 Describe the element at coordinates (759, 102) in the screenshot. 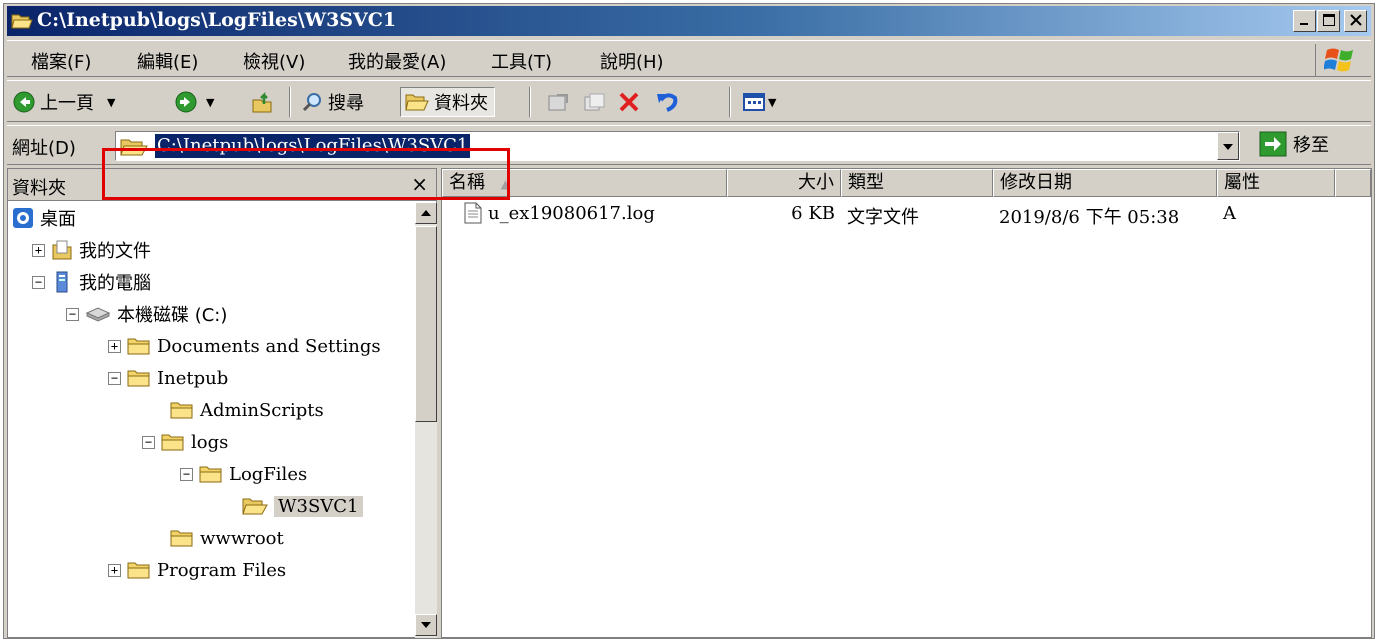

I see `views-button: ▼` at that location.